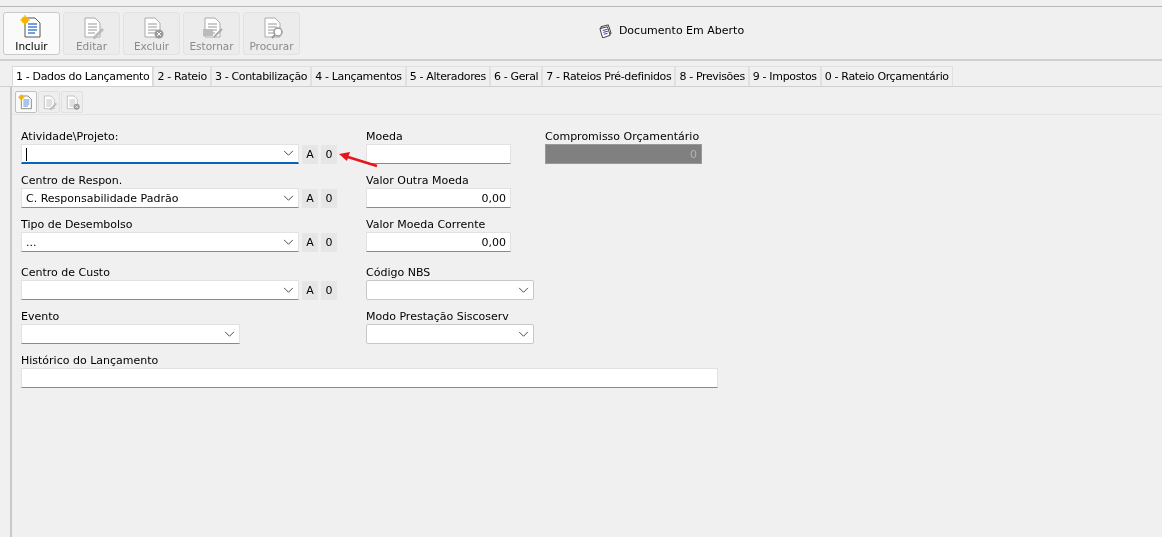  What do you see at coordinates (609, 76) in the screenshot?
I see `tab: 7 - Rateios Pré-definidos` at bounding box center [609, 76].